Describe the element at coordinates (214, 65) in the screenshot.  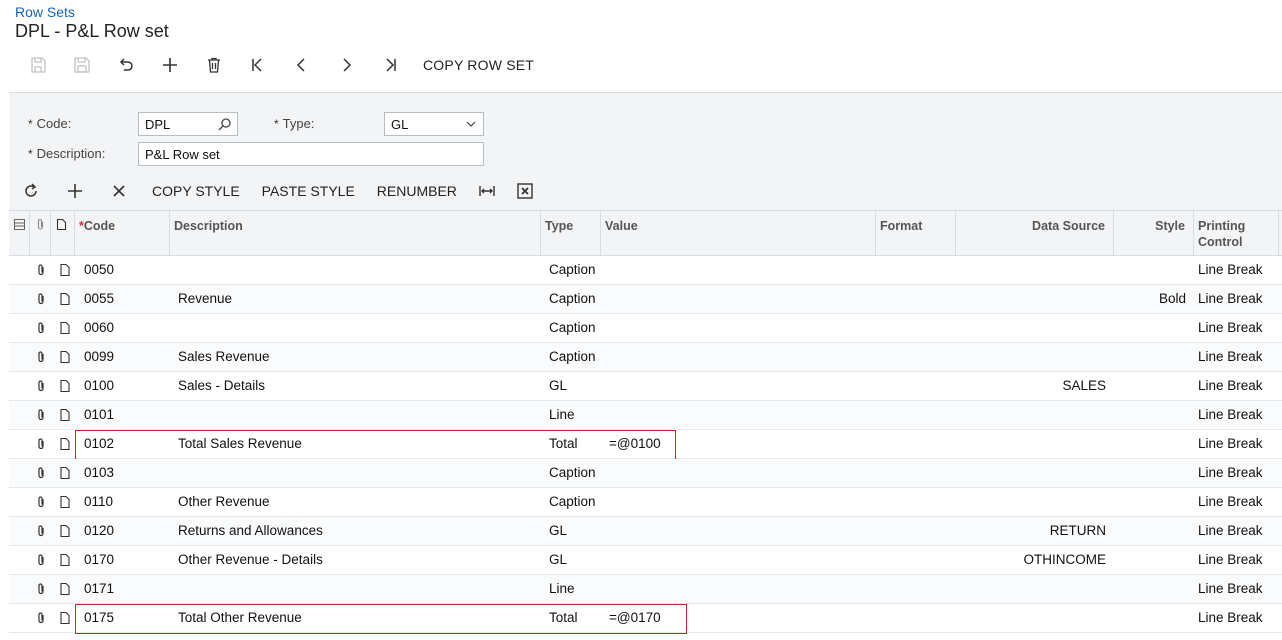
I see `delete-button` at that location.